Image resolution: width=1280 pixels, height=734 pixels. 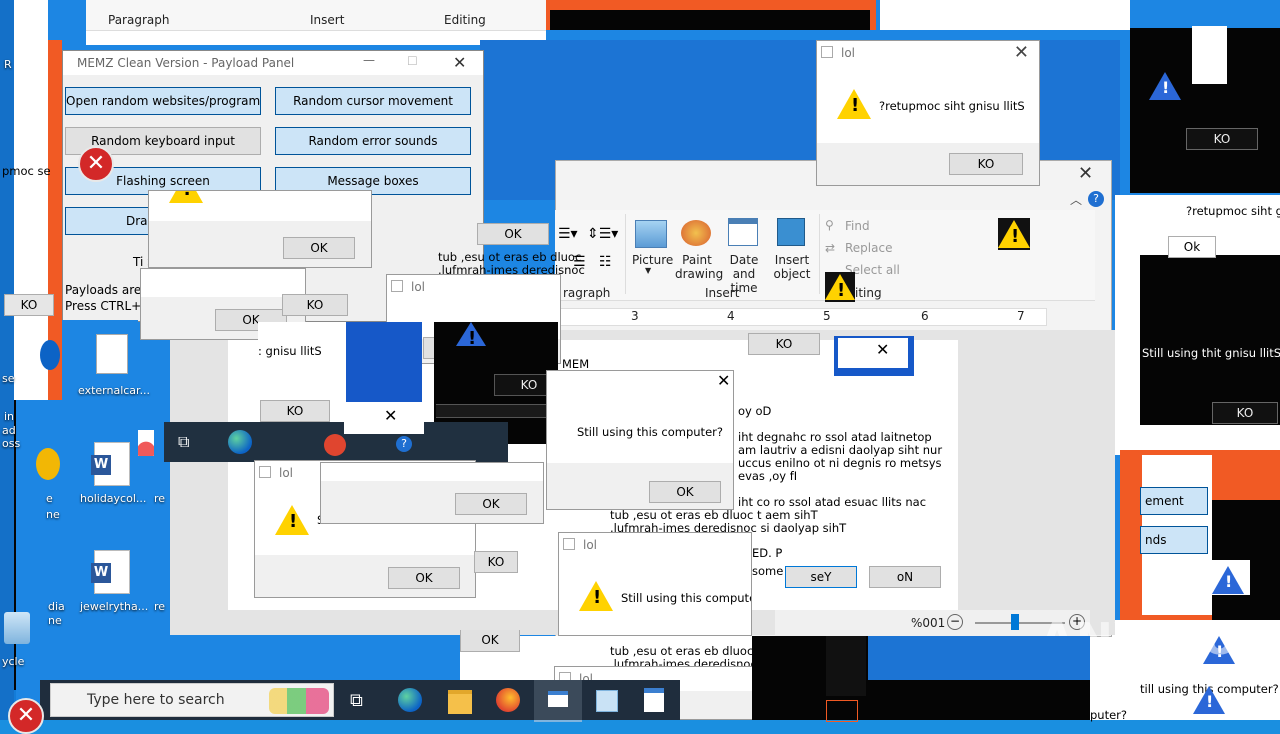 What do you see at coordinates (710, 20) in the screenshot?
I see `top-black-bar` at bounding box center [710, 20].